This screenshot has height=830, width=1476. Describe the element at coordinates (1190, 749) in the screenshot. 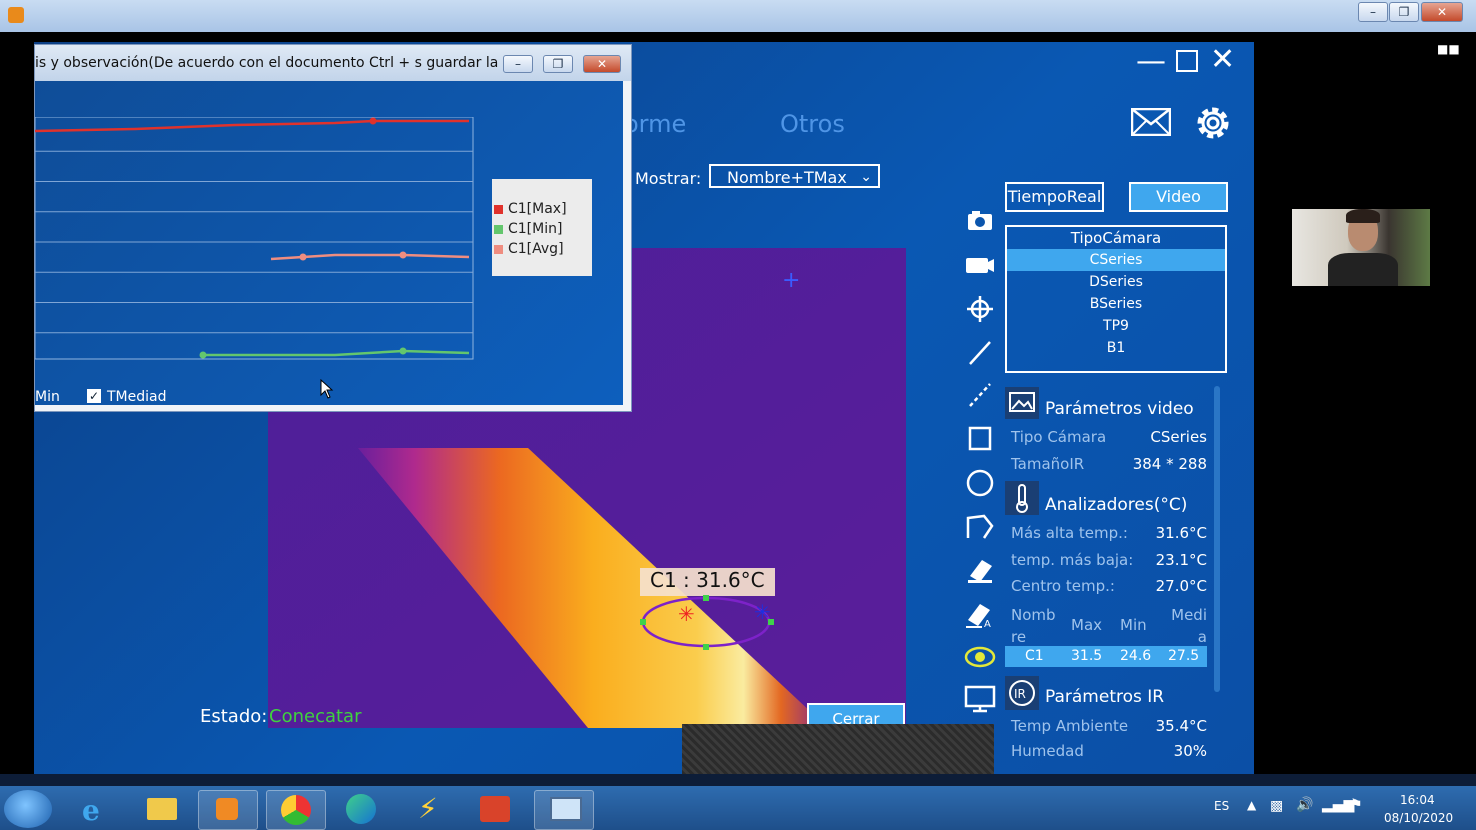

I see `ir-param-value: 30%` at that location.